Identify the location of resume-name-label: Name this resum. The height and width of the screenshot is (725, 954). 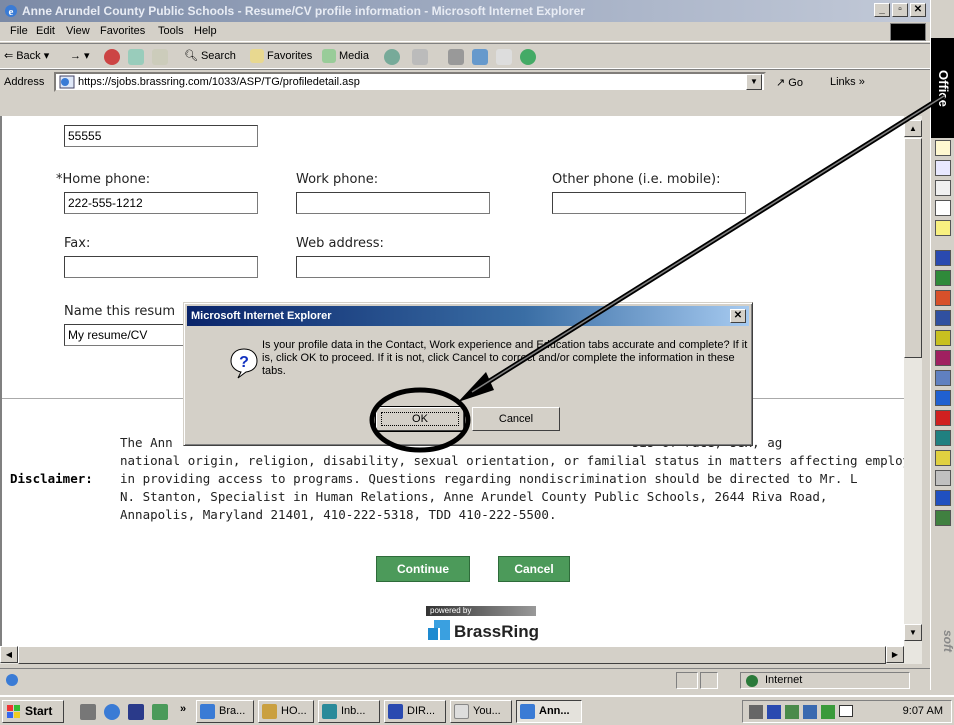
(120, 311).